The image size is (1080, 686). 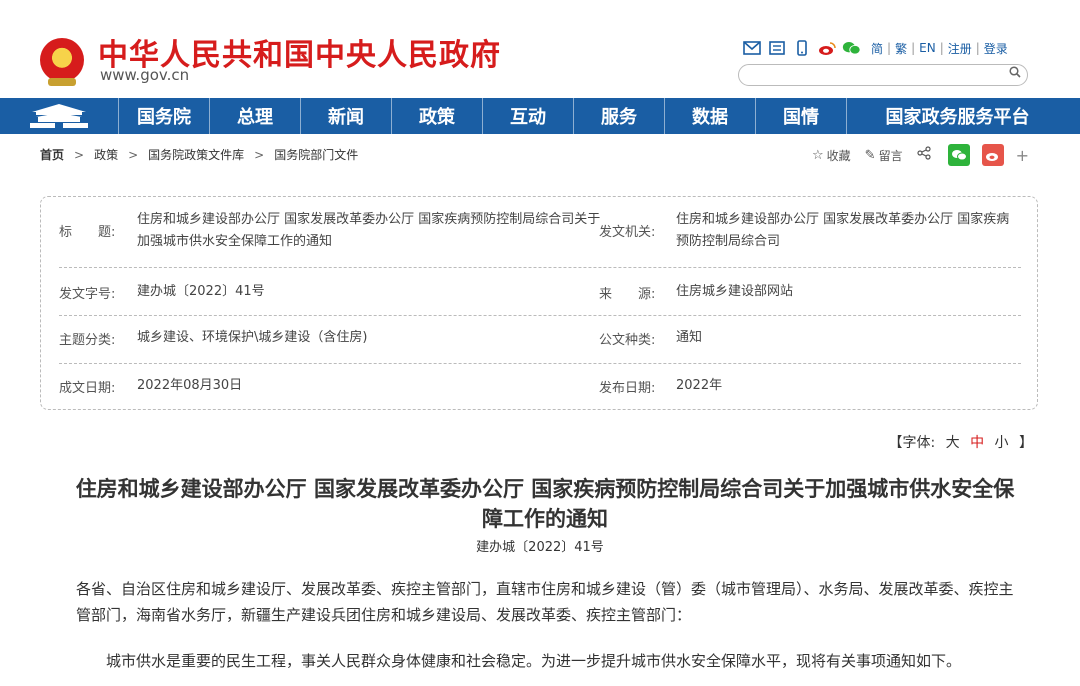 I want to click on breadcrumb: 首页 > 政策 > 国务院政策文件库 > 国务院部门文件, so click(x=199, y=154).